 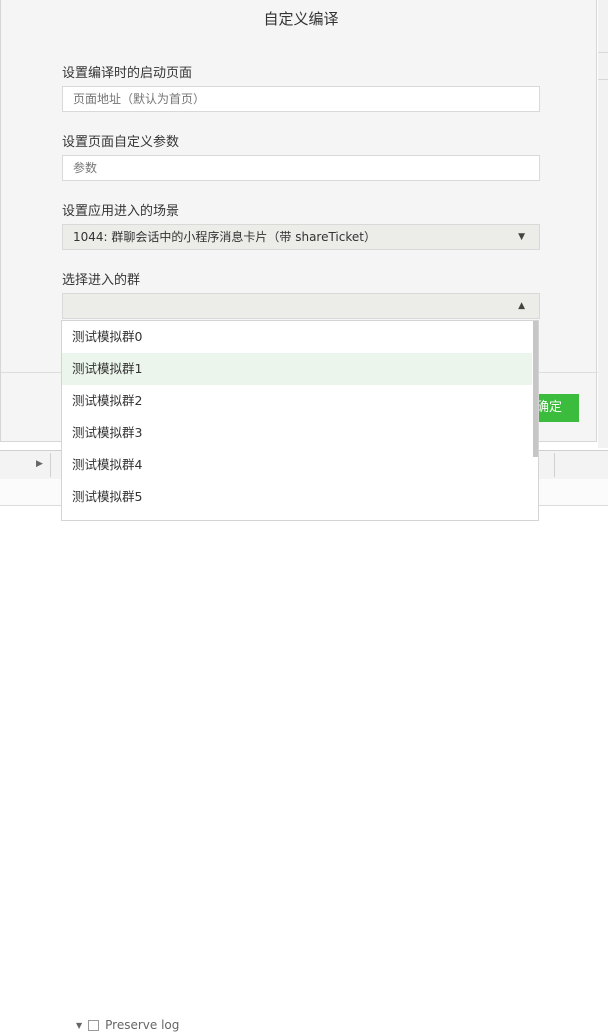 What do you see at coordinates (297, 369) in the screenshot?
I see `list-item: 测试模拟群1` at bounding box center [297, 369].